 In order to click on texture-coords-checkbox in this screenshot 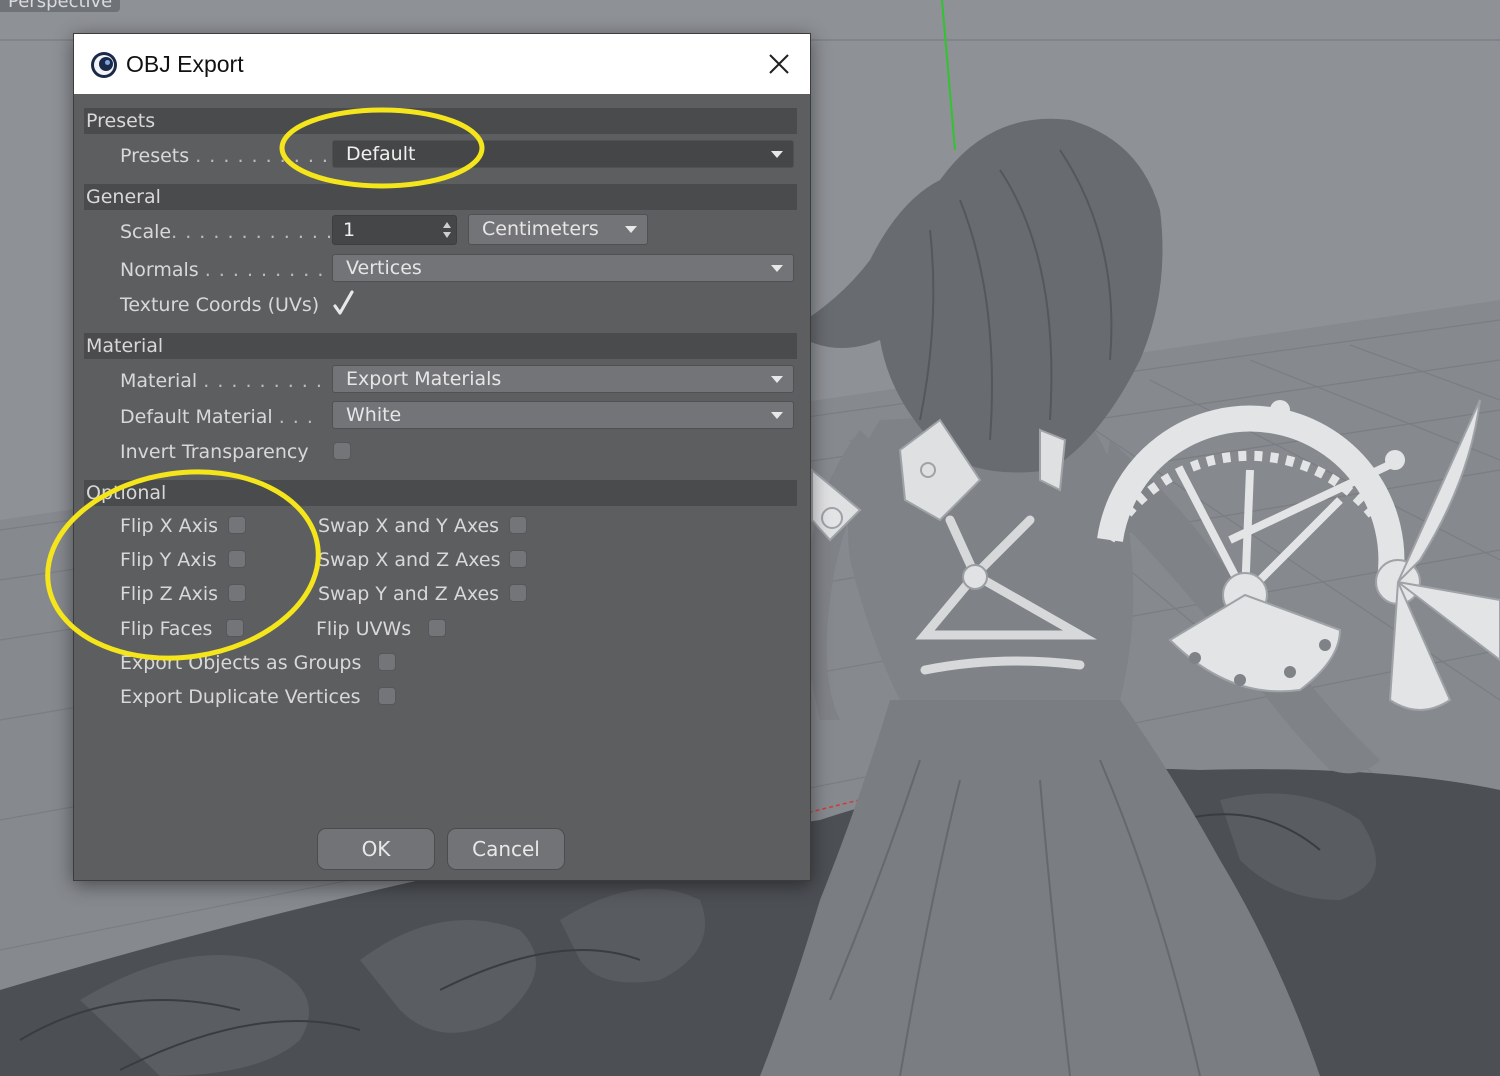, I will do `click(343, 303)`.